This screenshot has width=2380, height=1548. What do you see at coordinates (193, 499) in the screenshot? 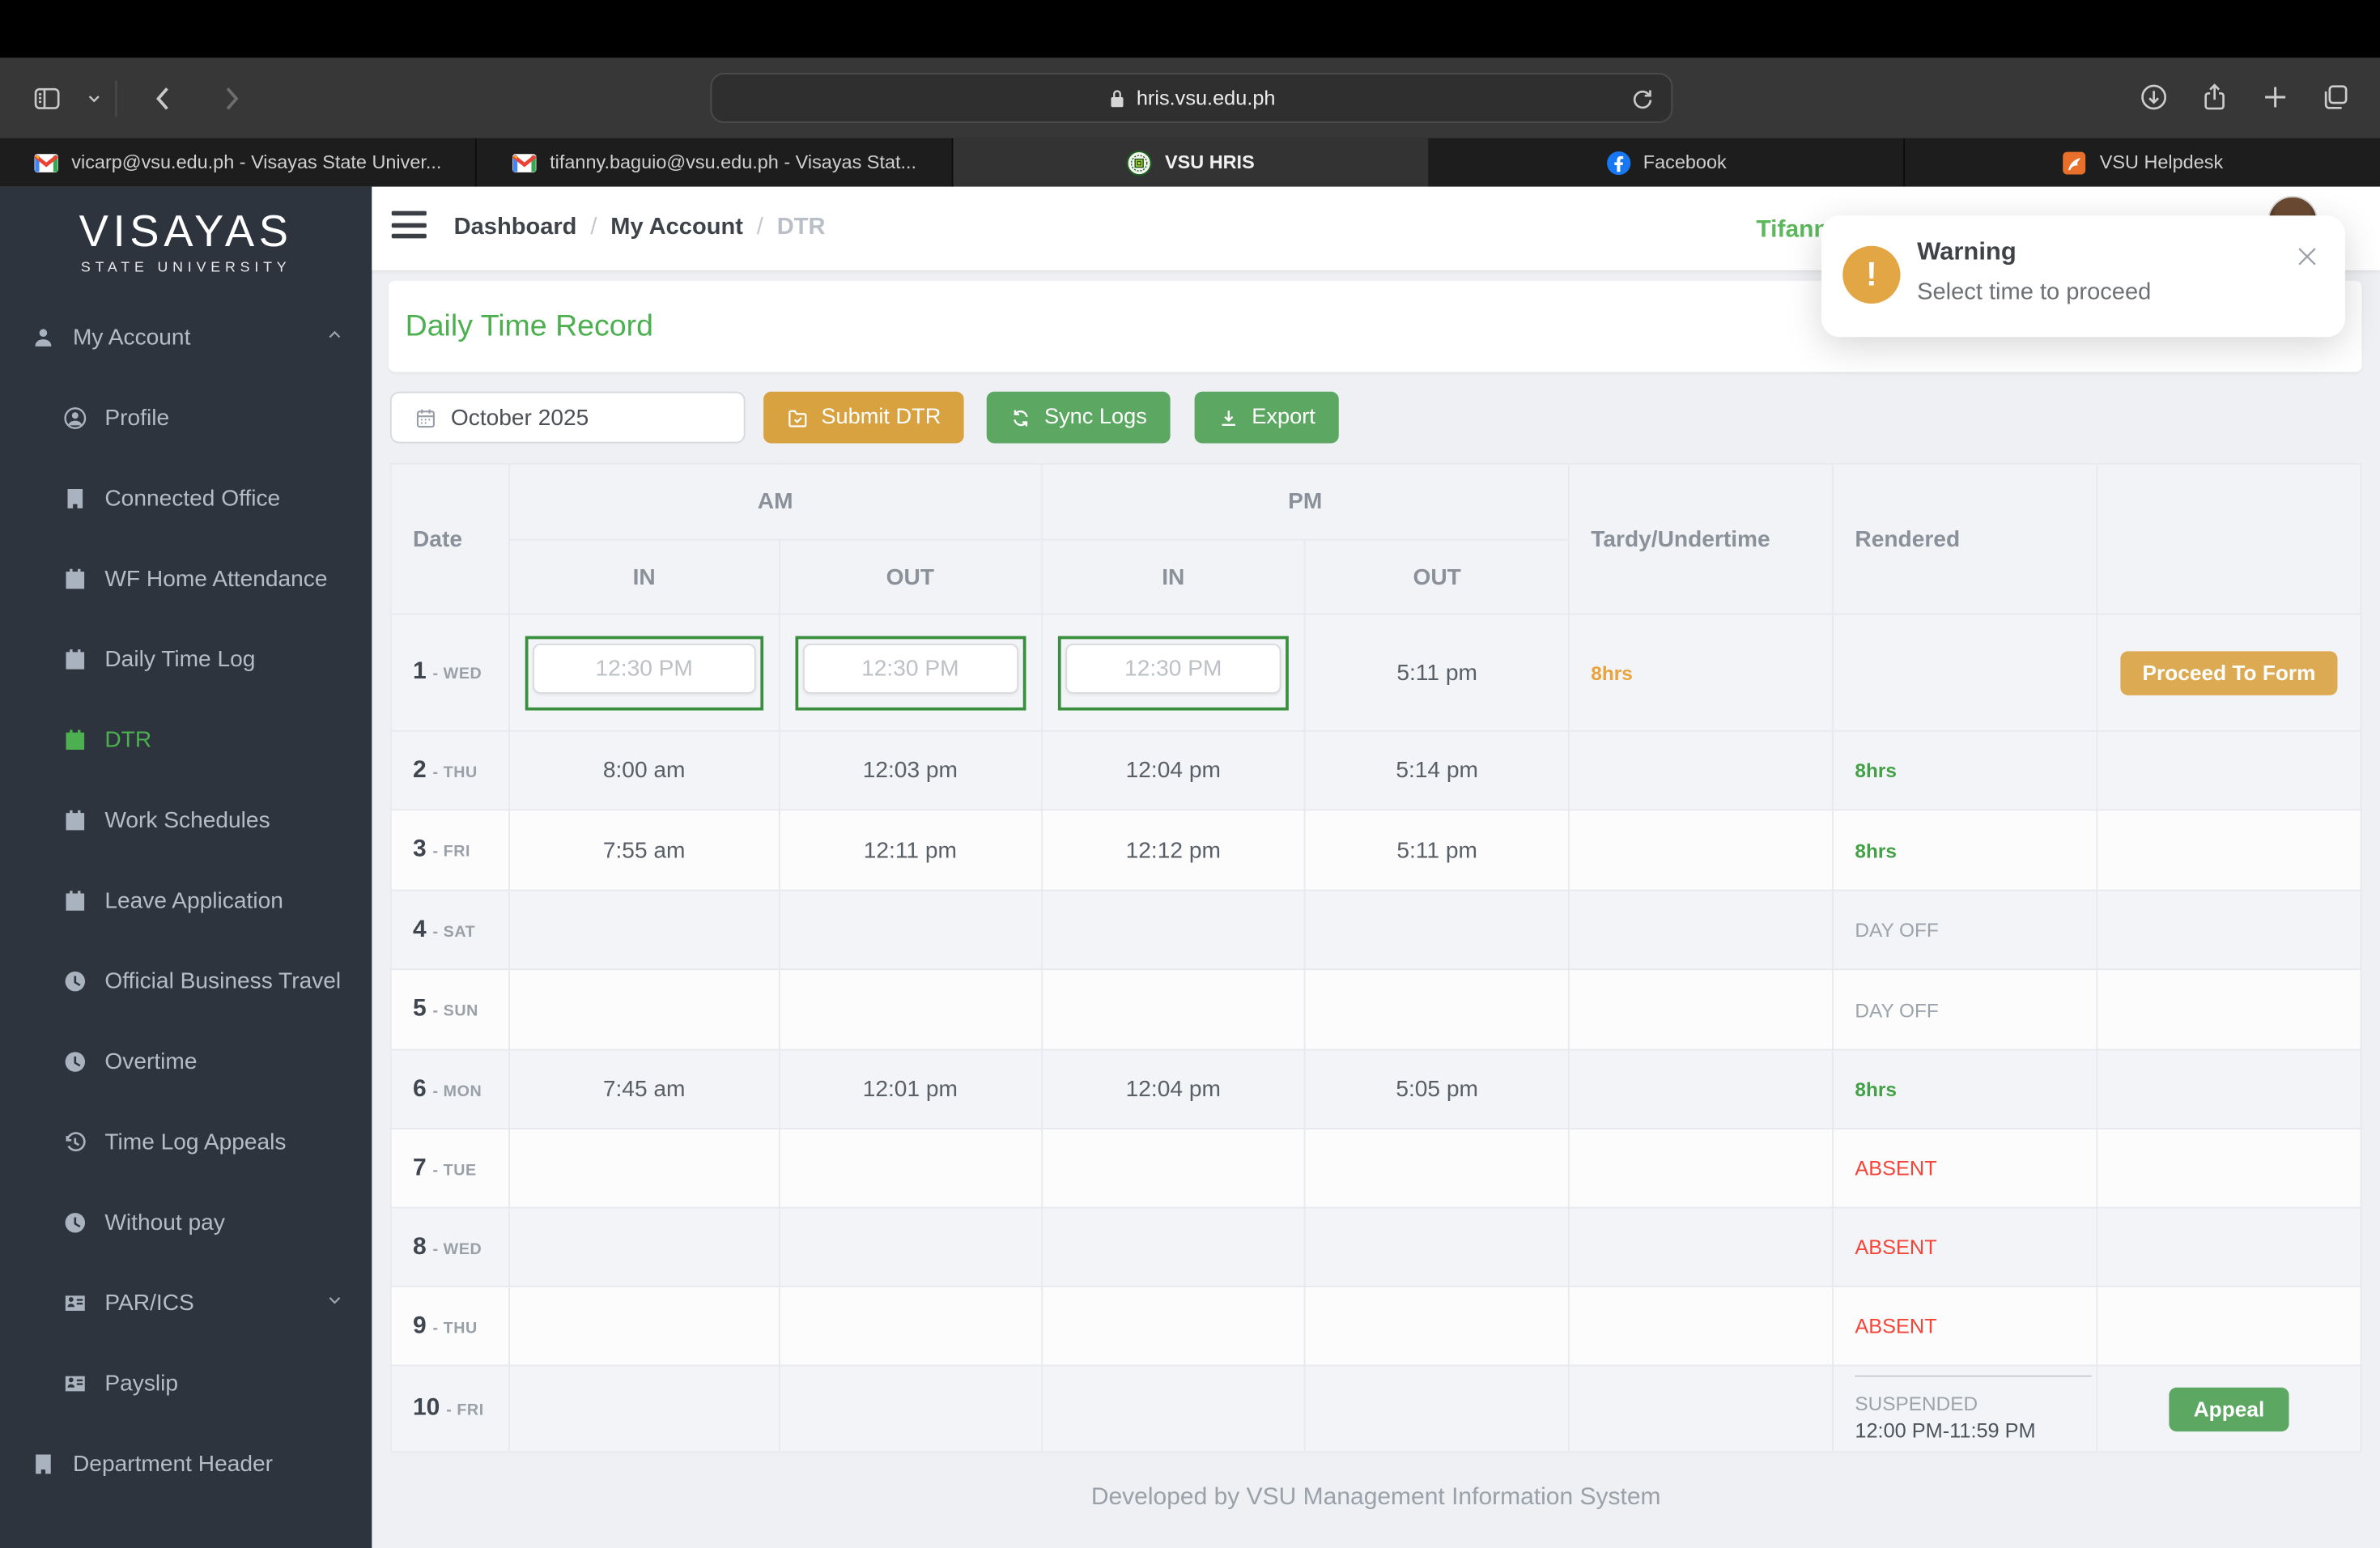
I see `sidebar-item-label: Connected Office` at bounding box center [193, 499].